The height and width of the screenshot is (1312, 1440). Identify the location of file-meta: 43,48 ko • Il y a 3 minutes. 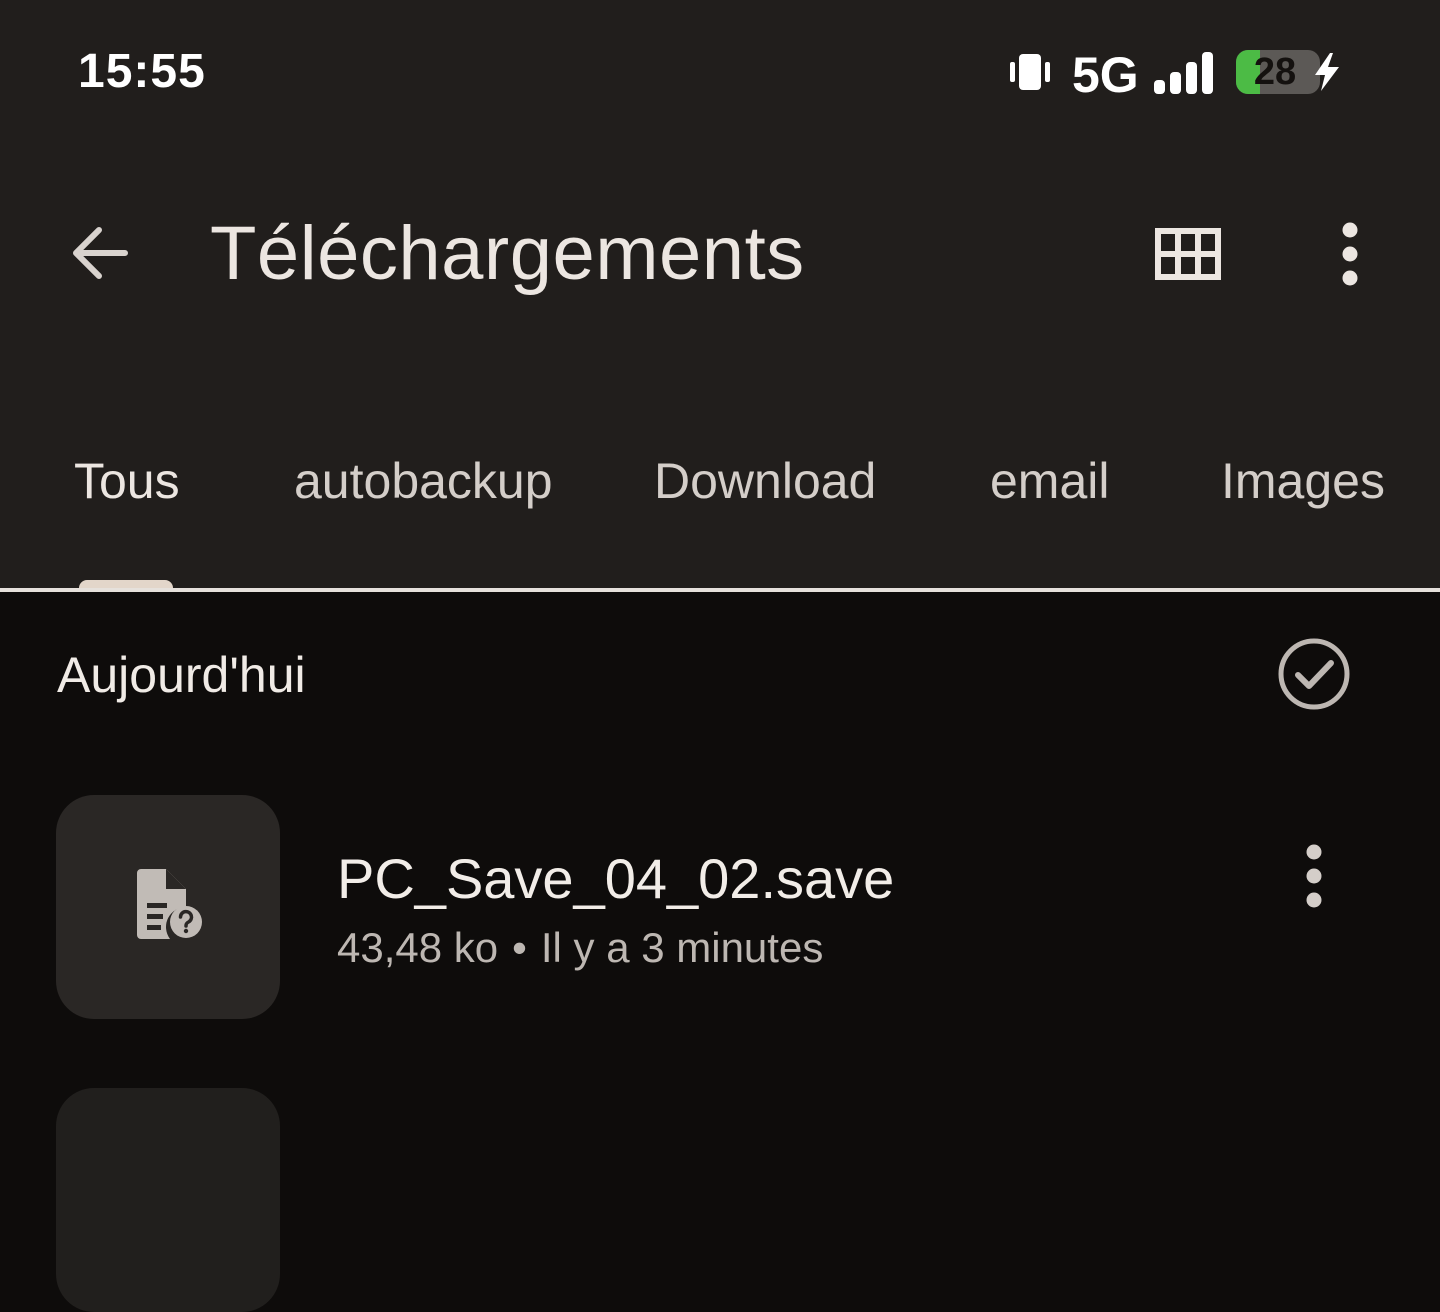
(580, 948).